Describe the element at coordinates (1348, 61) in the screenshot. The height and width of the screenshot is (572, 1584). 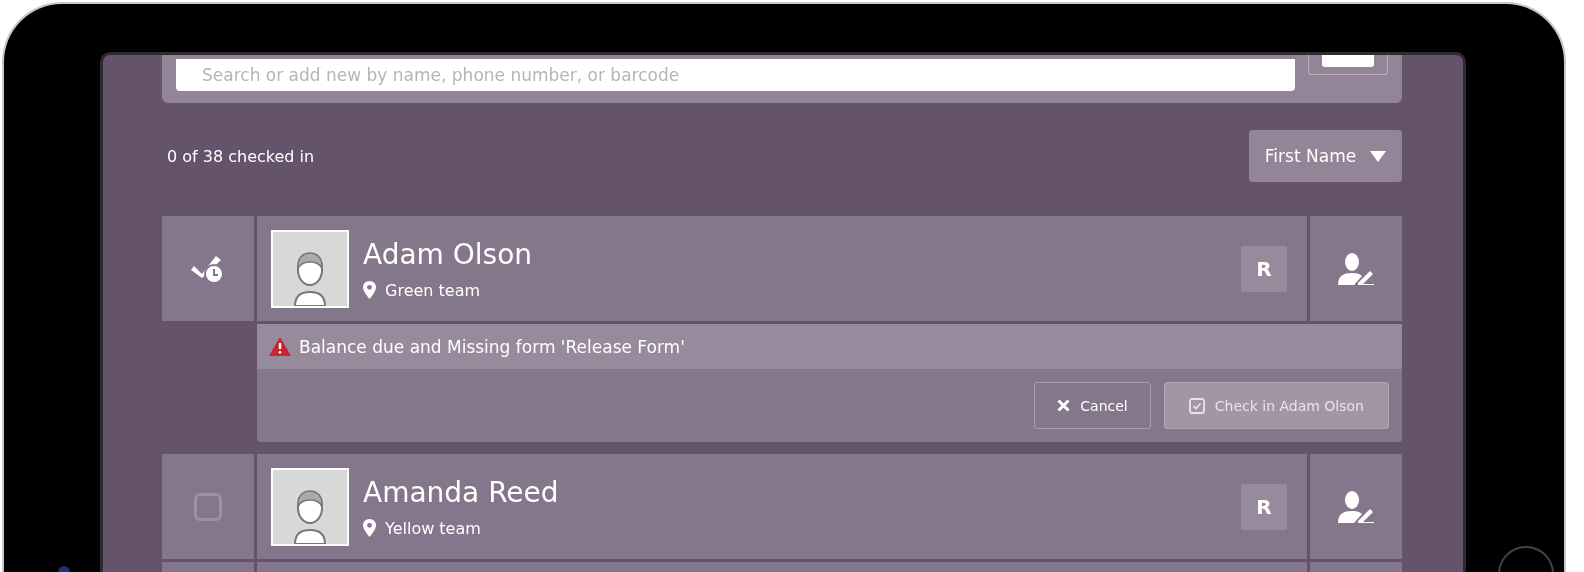
I see `scanner-icon` at that location.